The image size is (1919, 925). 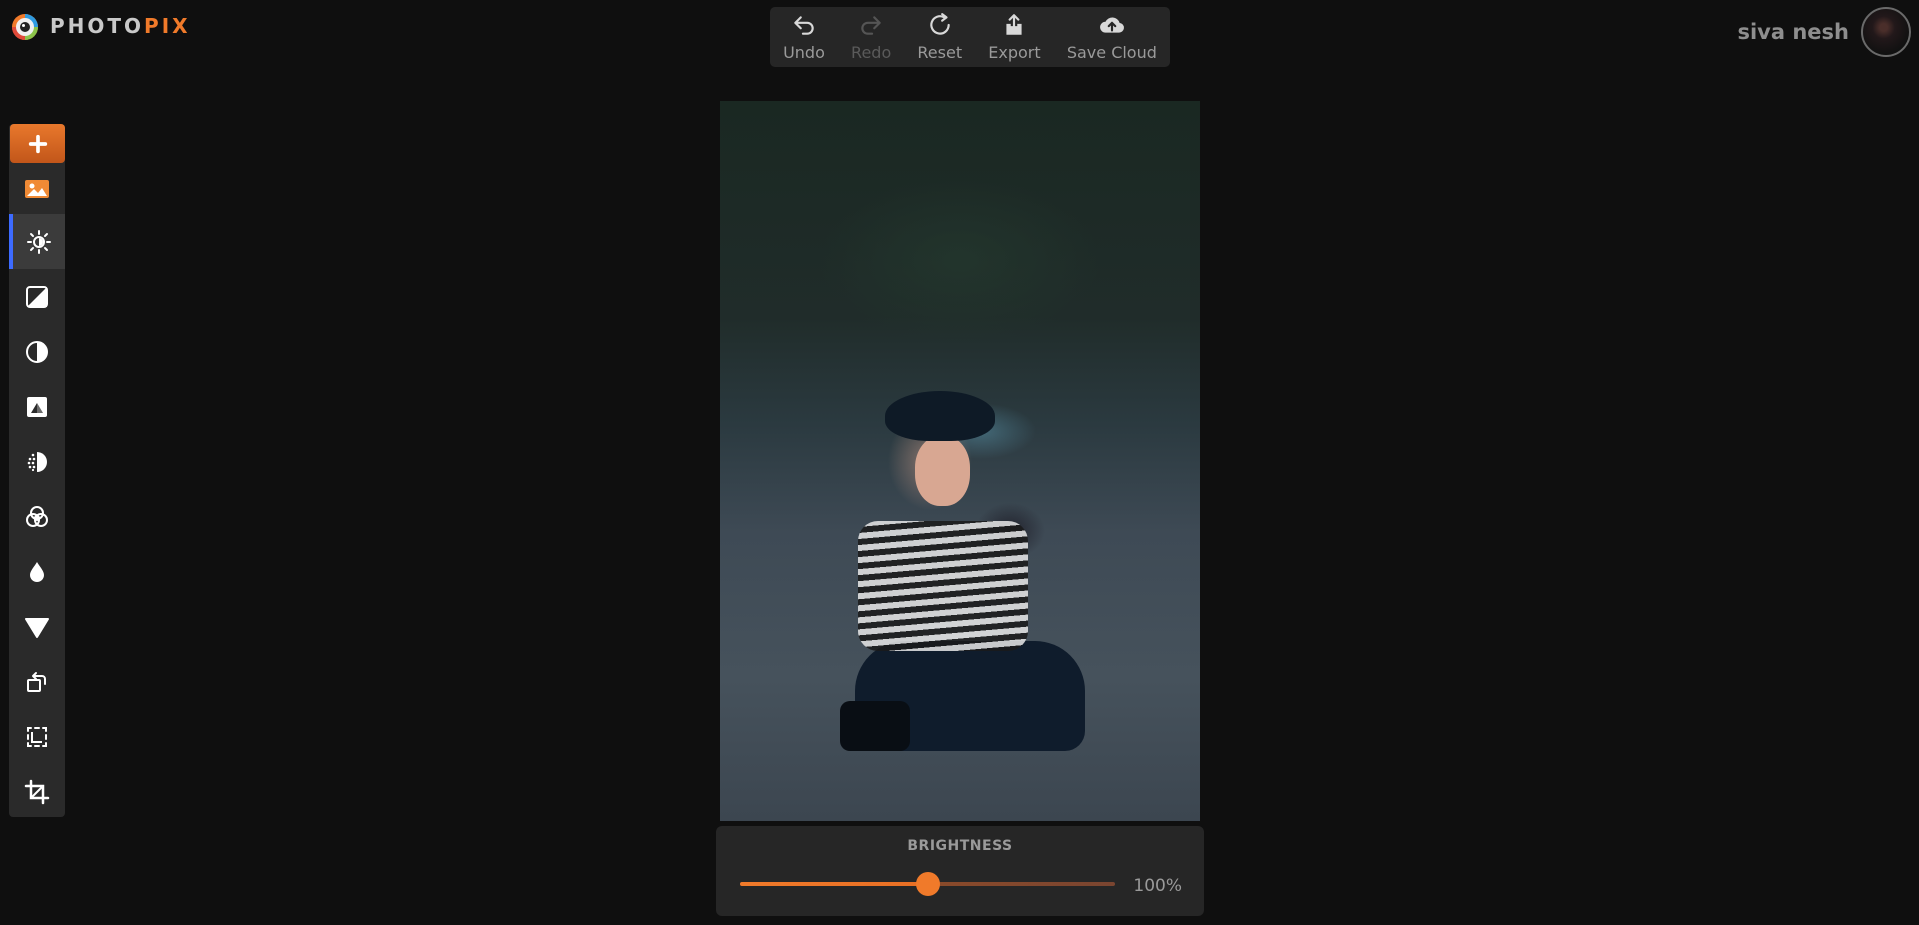 I want to click on app-logo: PHOTOPIX, so click(x=100, y=26).